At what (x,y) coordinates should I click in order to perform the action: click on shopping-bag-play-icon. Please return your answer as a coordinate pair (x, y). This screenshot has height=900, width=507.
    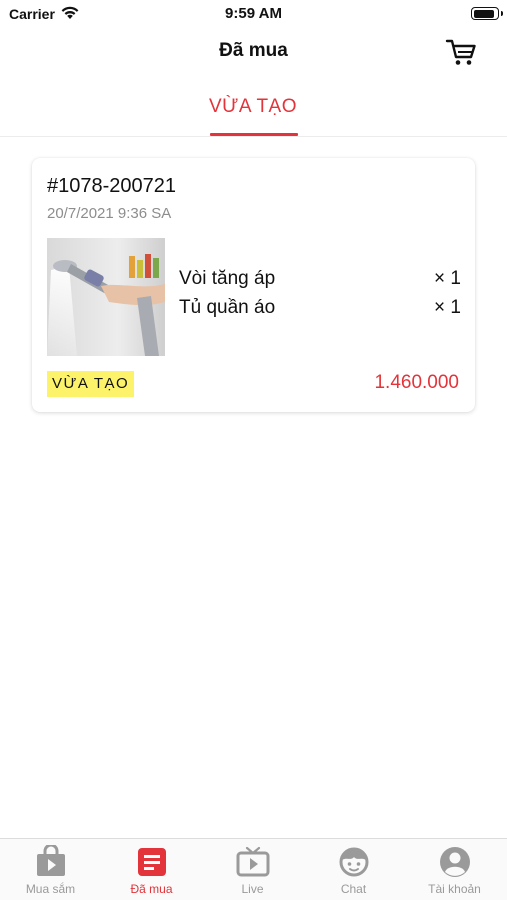
    Looking at the image, I should click on (51, 860).